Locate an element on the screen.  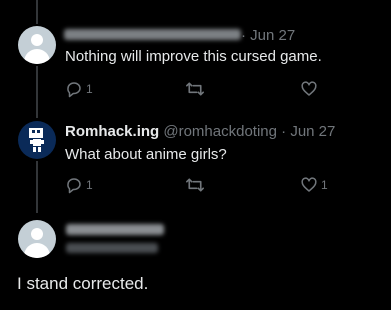
thread-line-top is located at coordinates (37, 12).